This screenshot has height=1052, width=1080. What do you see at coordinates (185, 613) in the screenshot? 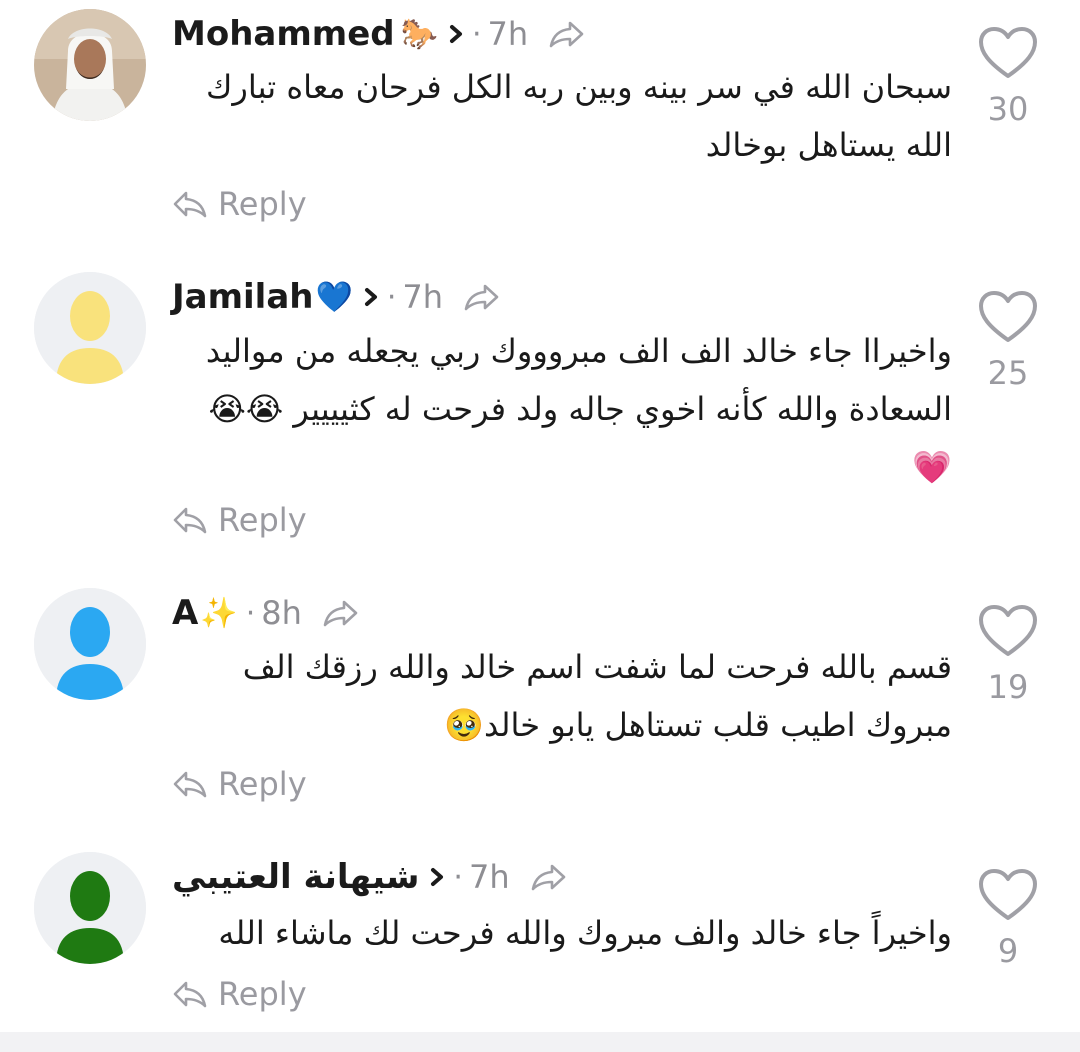
I see `username: A` at bounding box center [185, 613].